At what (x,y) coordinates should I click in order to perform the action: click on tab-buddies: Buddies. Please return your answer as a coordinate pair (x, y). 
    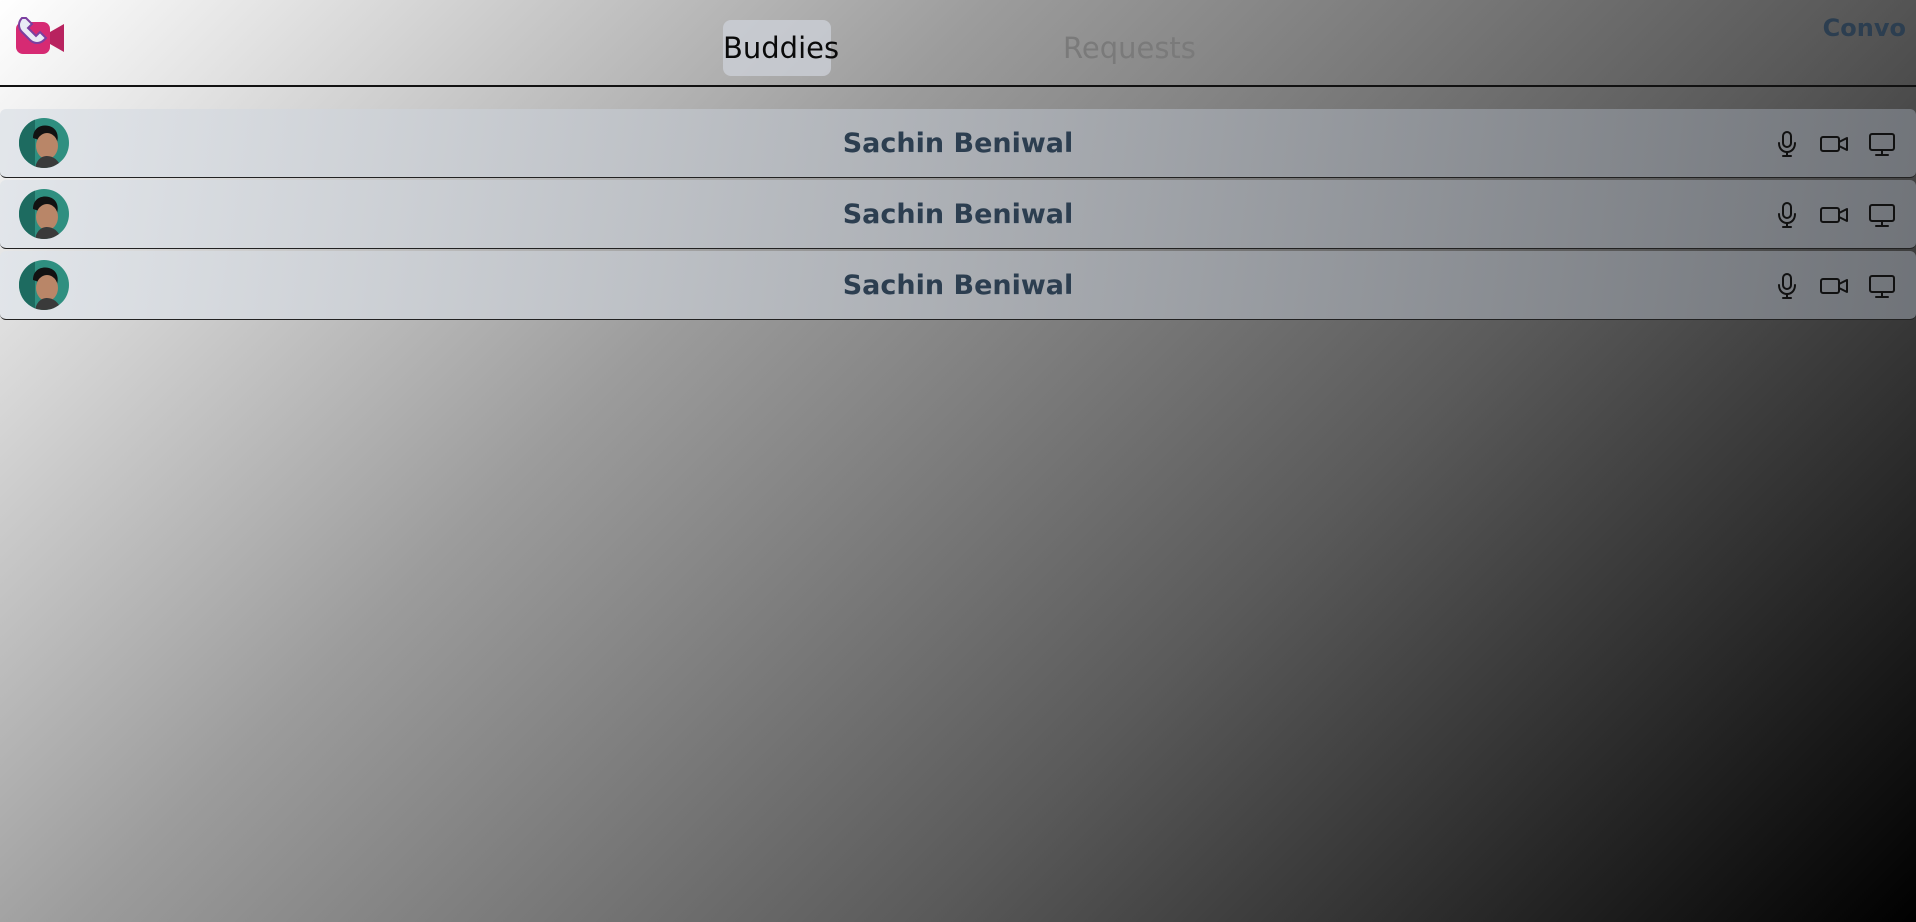
    Looking at the image, I should click on (781, 48).